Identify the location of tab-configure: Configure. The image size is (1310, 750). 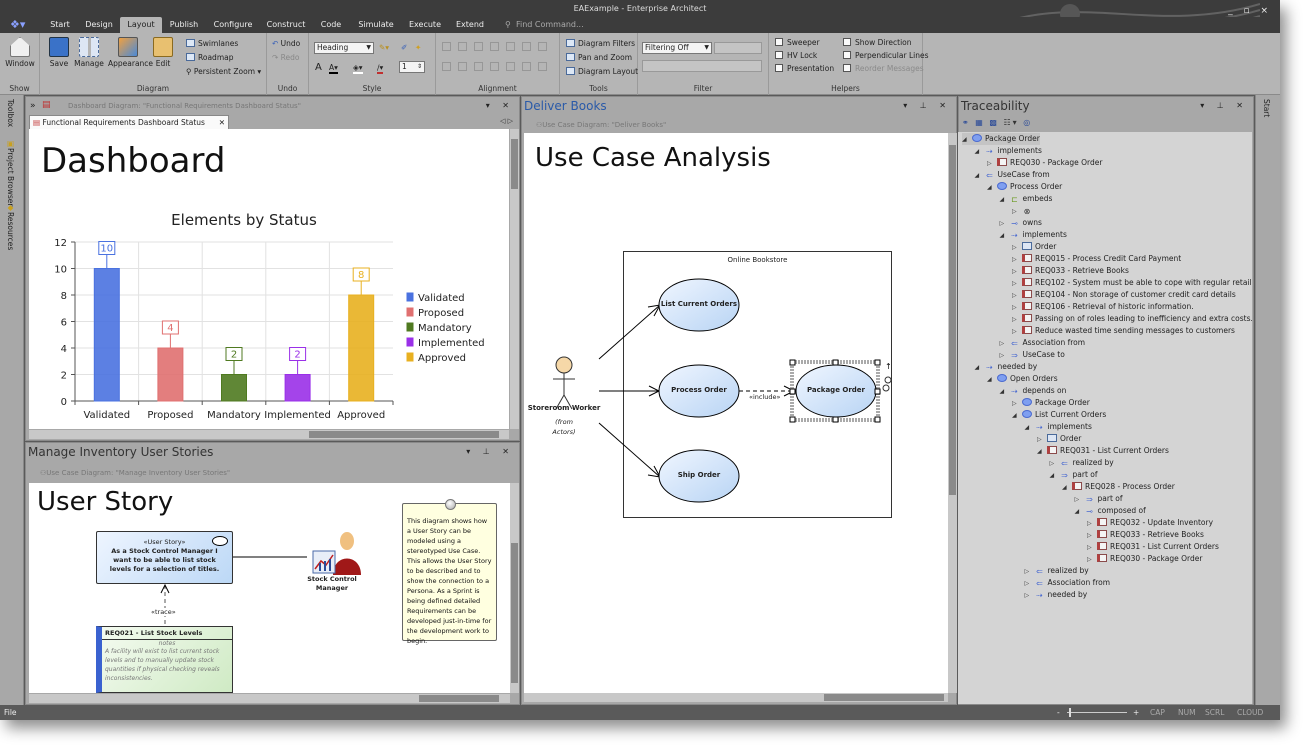
(233, 25).